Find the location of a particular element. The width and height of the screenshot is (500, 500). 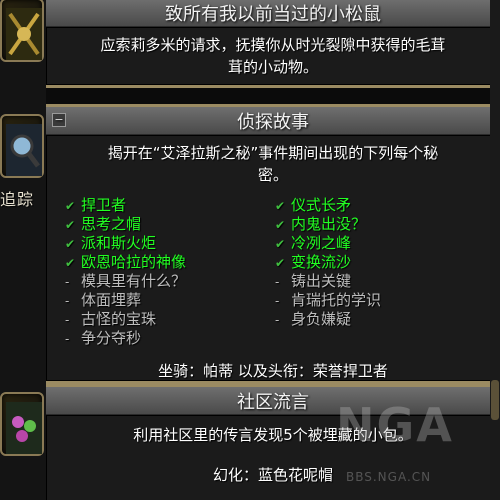

criteria-text: 冷冽之峰 is located at coordinates (321, 243).